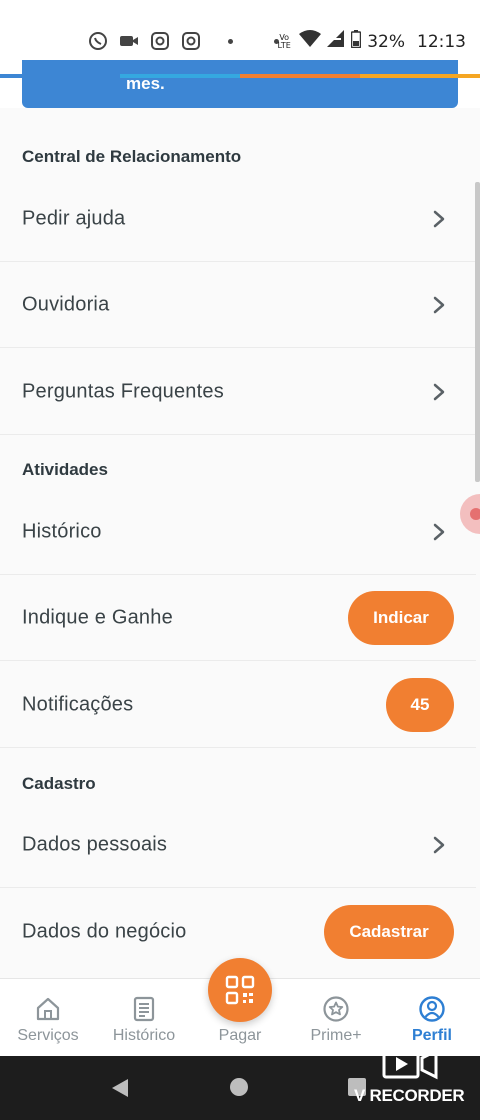 The height and width of the screenshot is (1120, 480). Describe the element at coordinates (238, 532) in the screenshot. I see `menu-item-historico: Histórico` at that location.